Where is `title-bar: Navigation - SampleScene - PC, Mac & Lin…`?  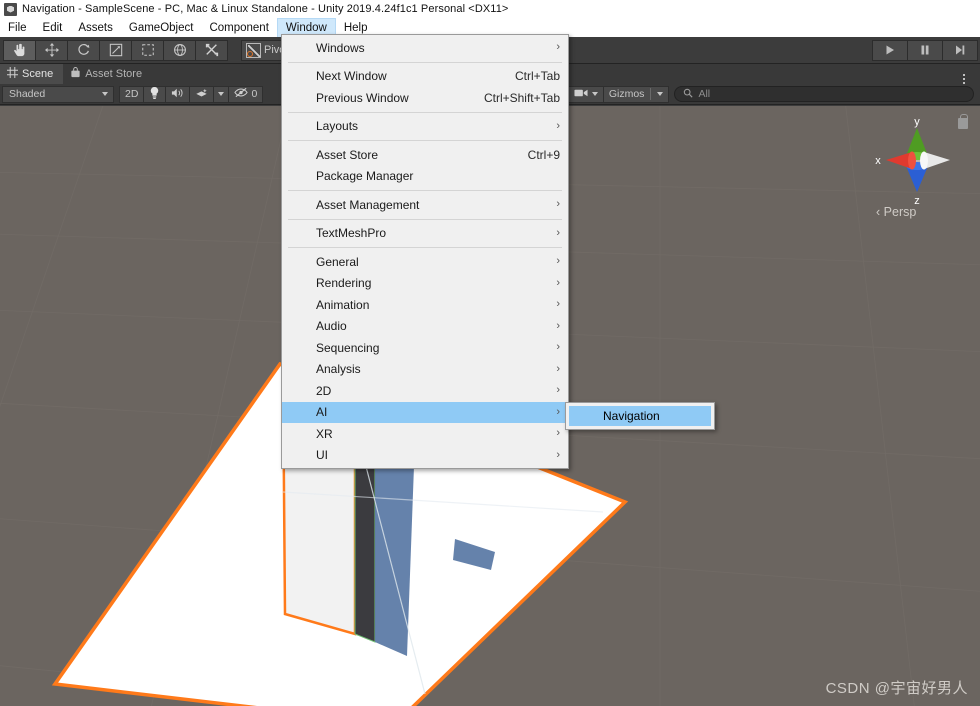 title-bar: Navigation - SampleScene - PC, Mac & Lin… is located at coordinates (490, 9).